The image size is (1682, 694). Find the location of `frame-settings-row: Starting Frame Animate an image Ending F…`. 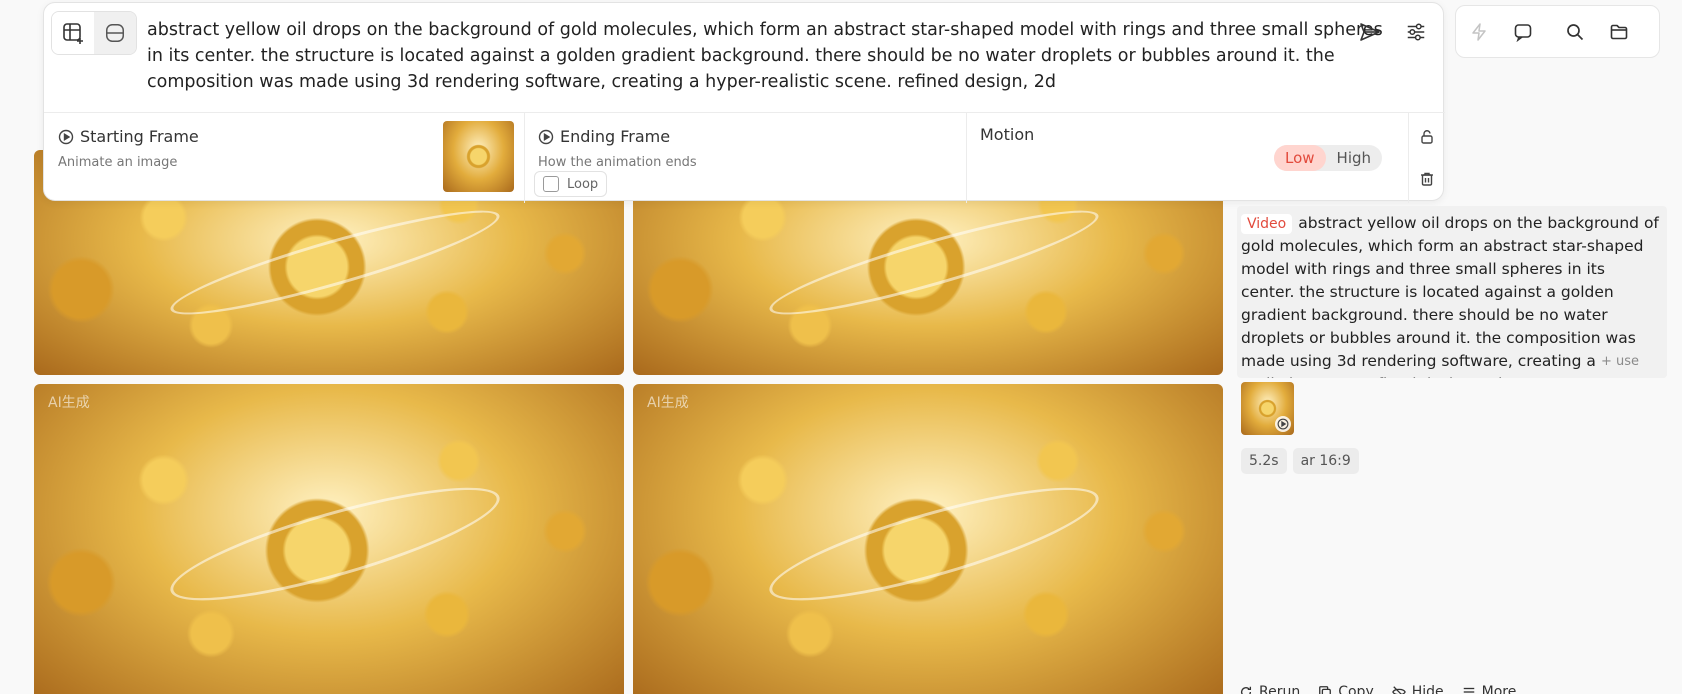

frame-settings-row: Starting Frame Animate an image Ending F… is located at coordinates (744, 157).